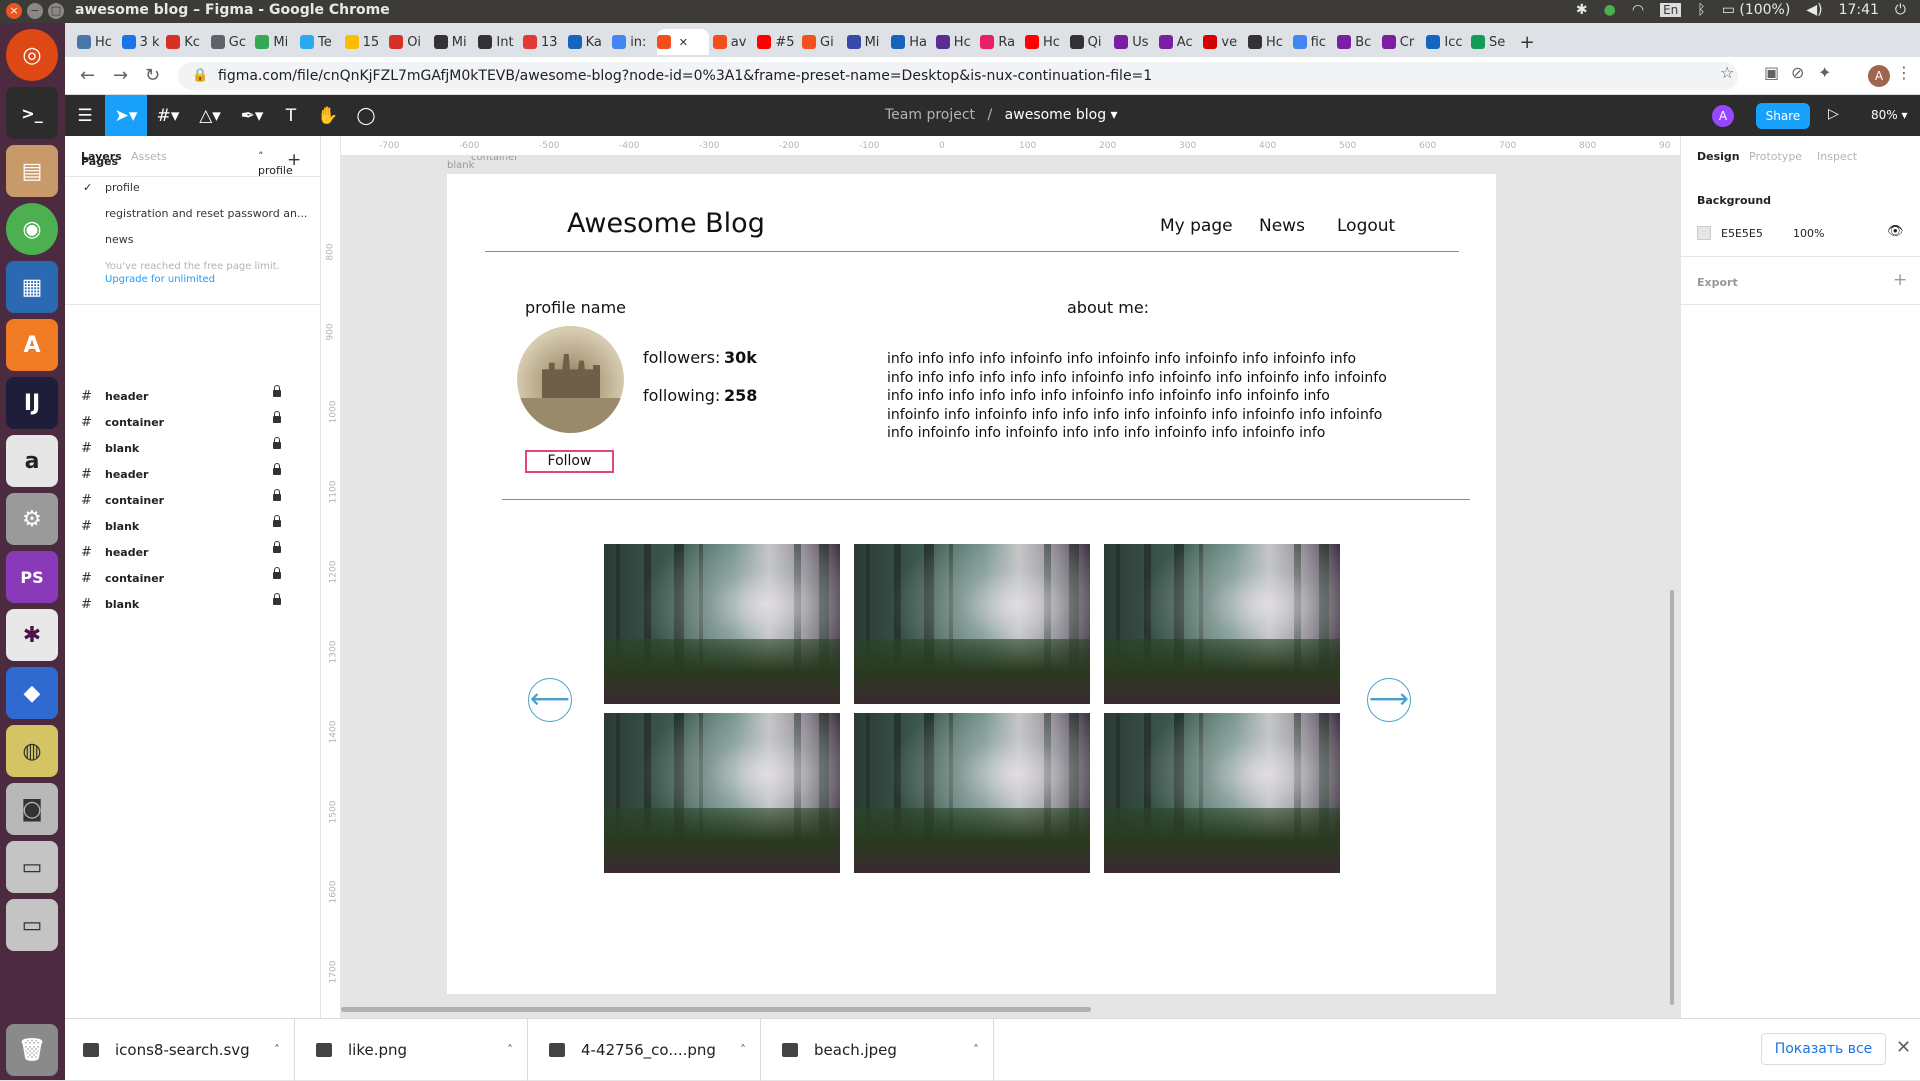 The width and height of the screenshot is (1920, 1081). Describe the element at coordinates (1268, 42) in the screenshot. I see `browser-tab: Hc` at that location.